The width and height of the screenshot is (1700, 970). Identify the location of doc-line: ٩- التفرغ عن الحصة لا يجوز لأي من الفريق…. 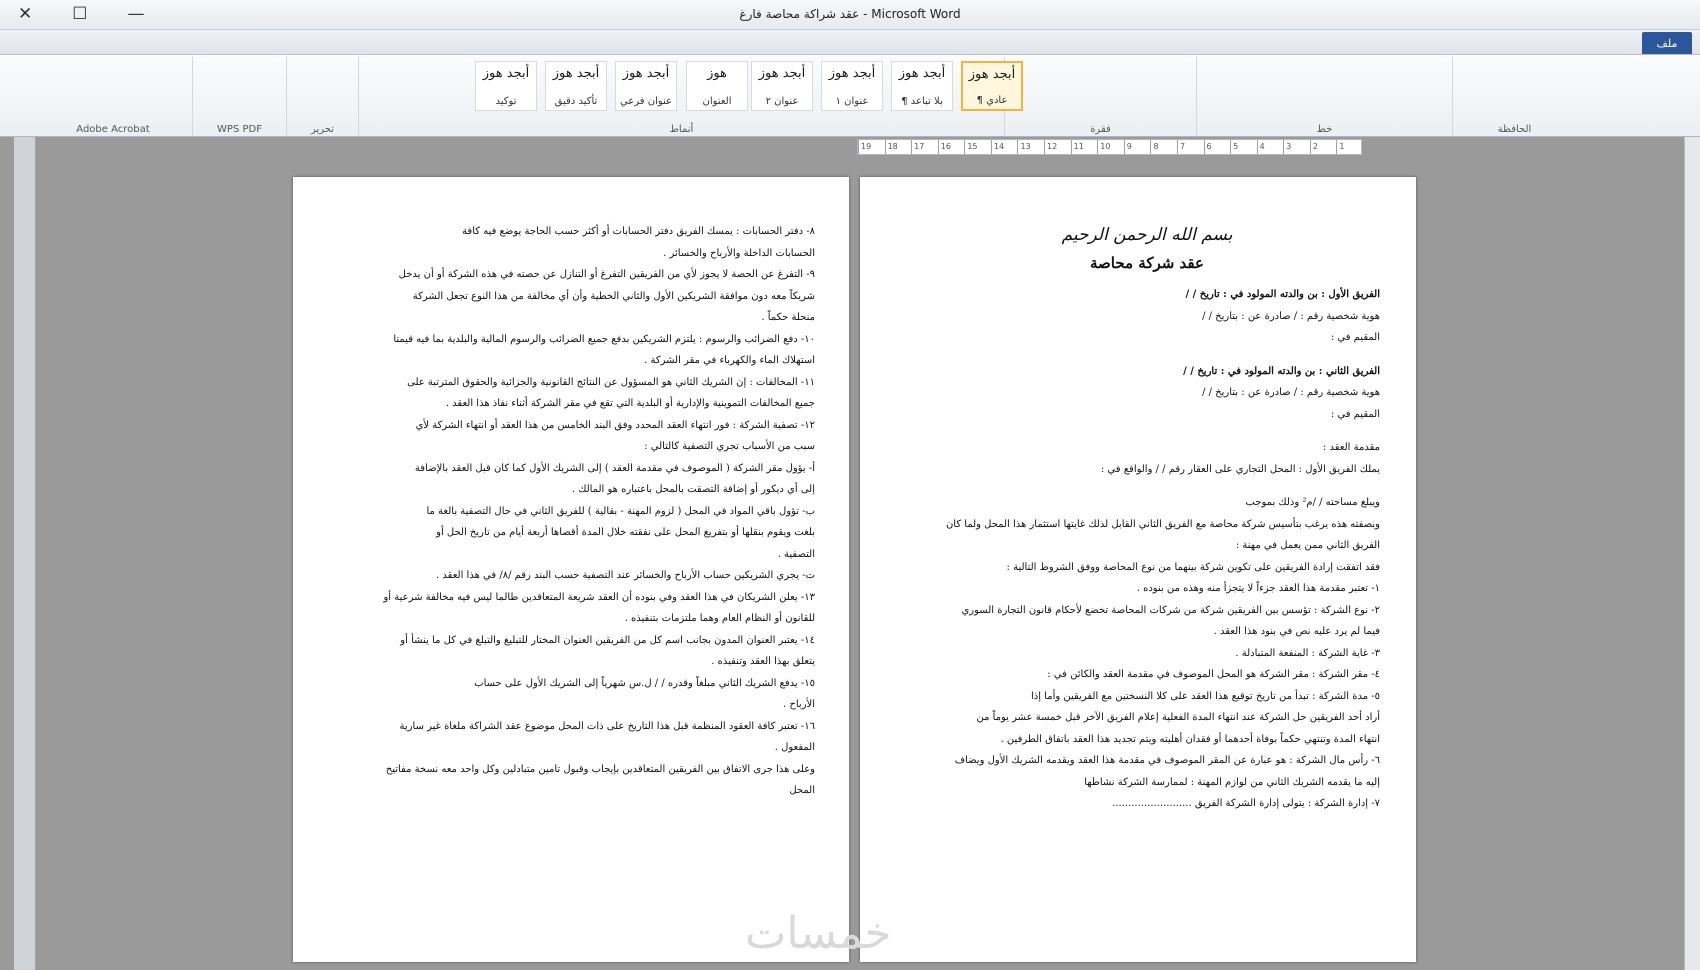
(606, 274).